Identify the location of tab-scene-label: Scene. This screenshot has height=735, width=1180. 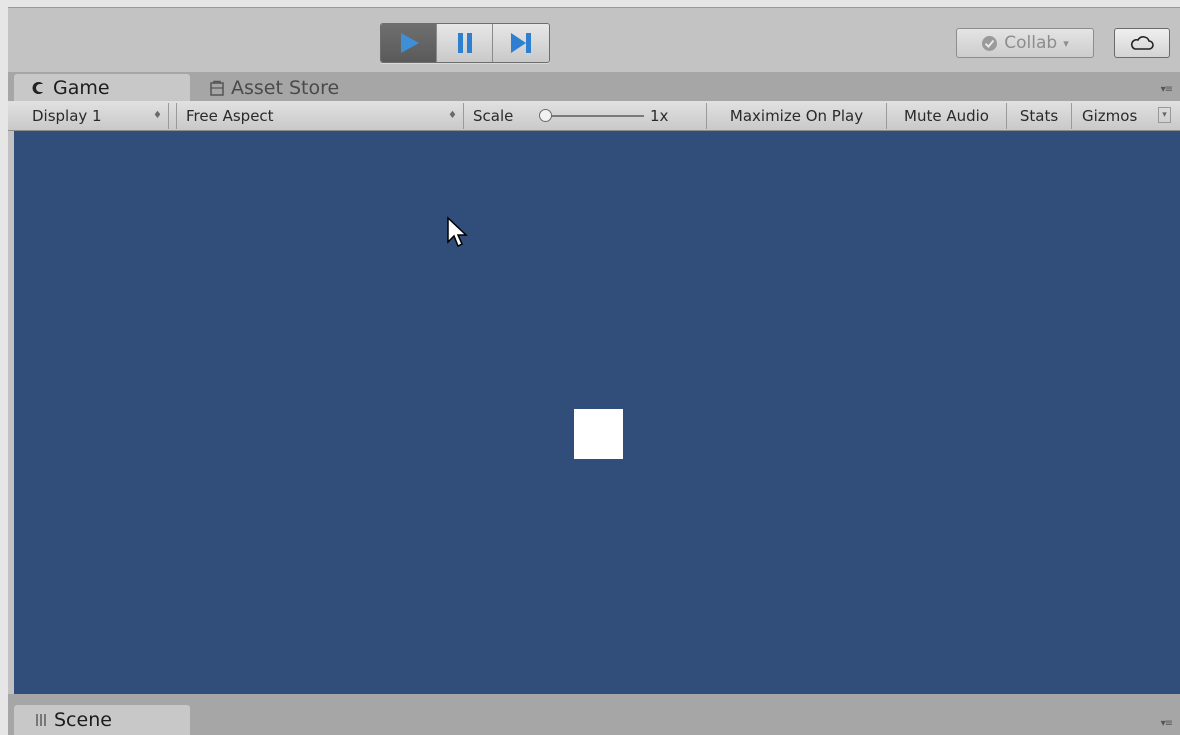
(83, 720).